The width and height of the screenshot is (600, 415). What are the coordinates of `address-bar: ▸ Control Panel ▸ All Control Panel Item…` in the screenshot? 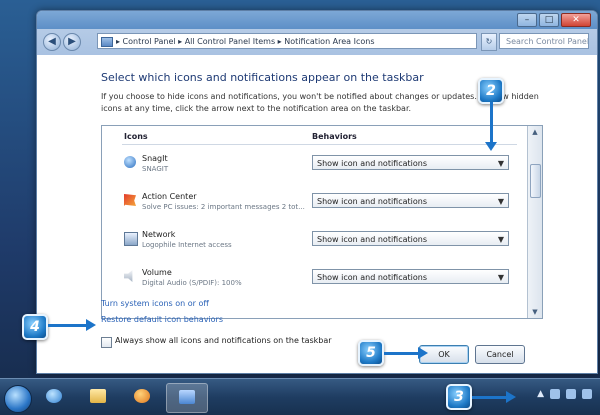 It's located at (287, 41).